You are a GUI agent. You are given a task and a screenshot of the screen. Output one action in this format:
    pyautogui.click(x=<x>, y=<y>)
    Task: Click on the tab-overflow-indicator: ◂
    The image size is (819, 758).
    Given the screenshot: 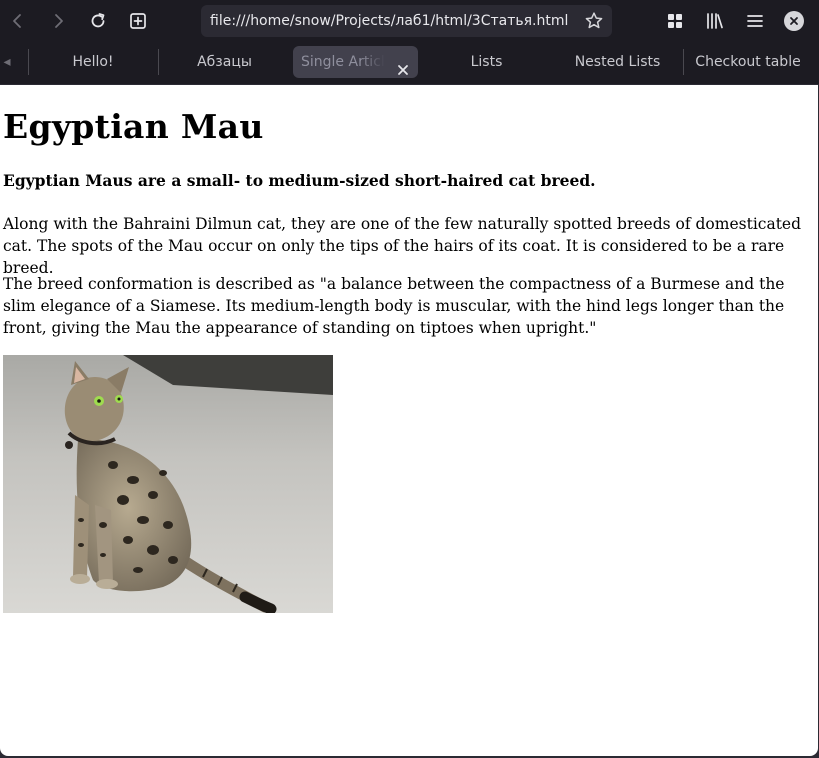 What is the action you would take?
    pyautogui.click(x=7, y=62)
    